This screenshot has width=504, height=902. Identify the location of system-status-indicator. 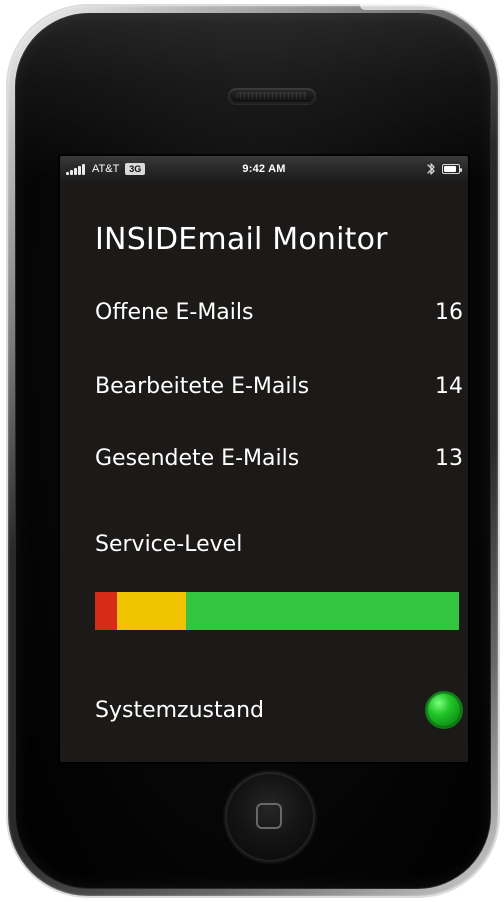
(444, 710).